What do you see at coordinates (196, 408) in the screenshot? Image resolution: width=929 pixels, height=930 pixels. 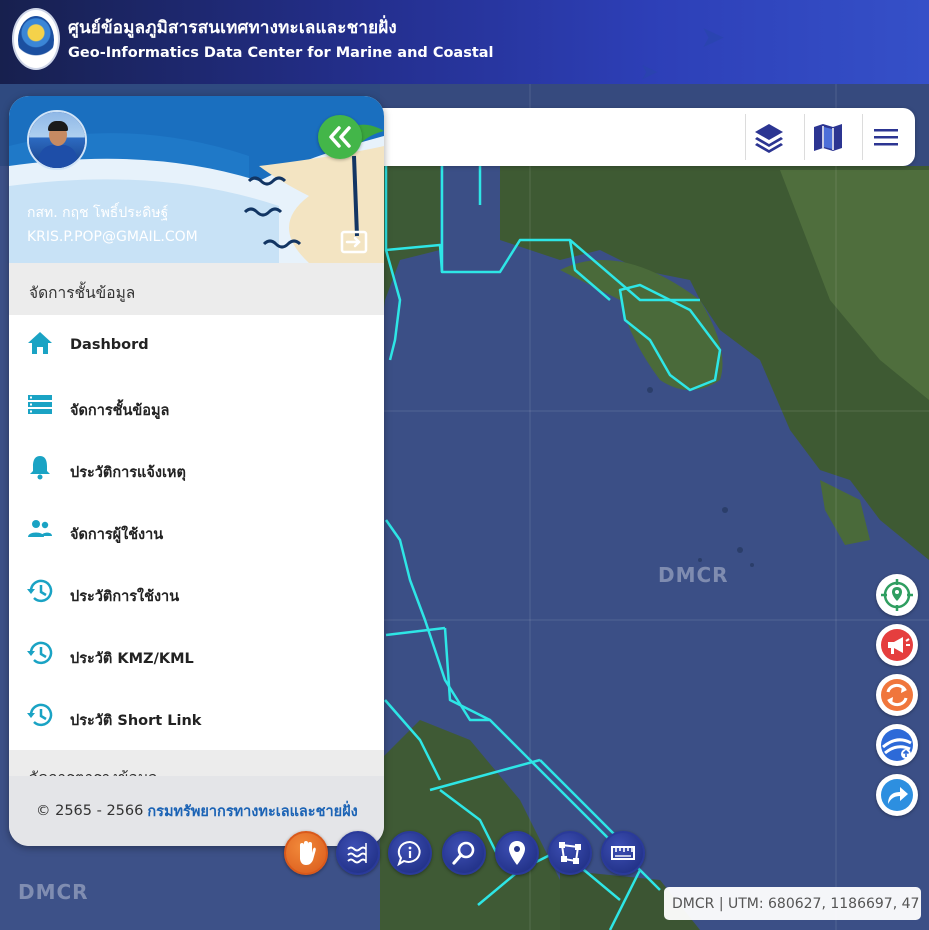 I see `sidebar-item-manage-layers: จัดการชั้นข้อมูล` at bounding box center [196, 408].